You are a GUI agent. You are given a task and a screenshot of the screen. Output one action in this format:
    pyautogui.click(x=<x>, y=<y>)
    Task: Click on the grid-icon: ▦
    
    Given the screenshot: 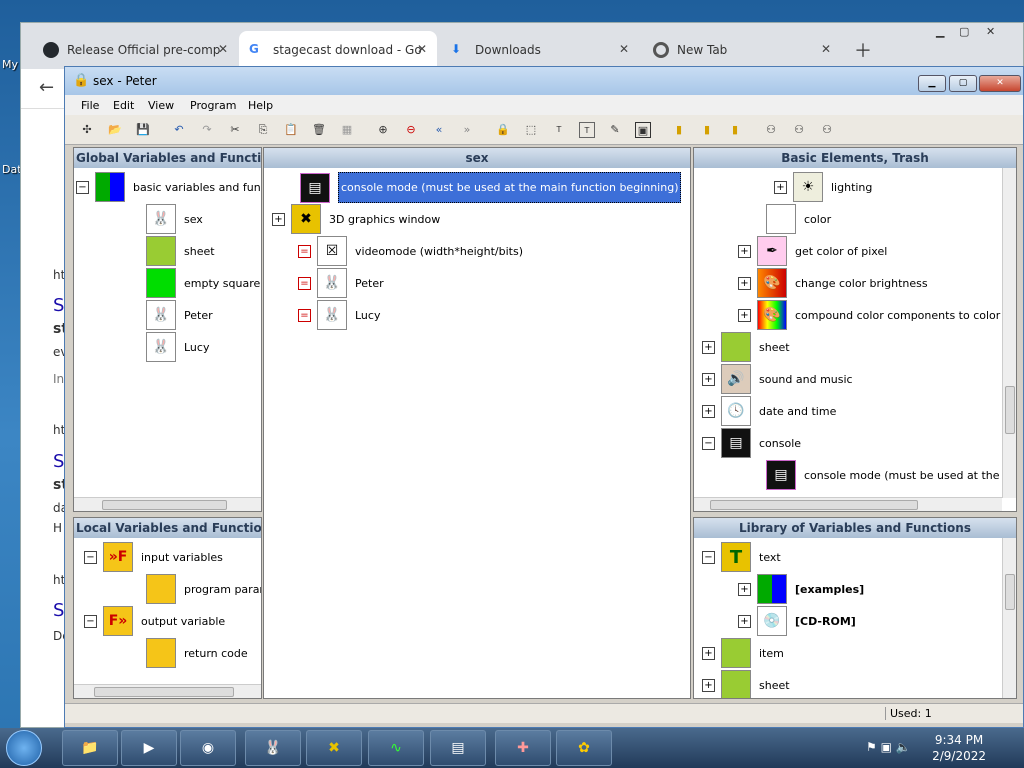 What is the action you would take?
    pyautogui.click(x=347, y=130)
    